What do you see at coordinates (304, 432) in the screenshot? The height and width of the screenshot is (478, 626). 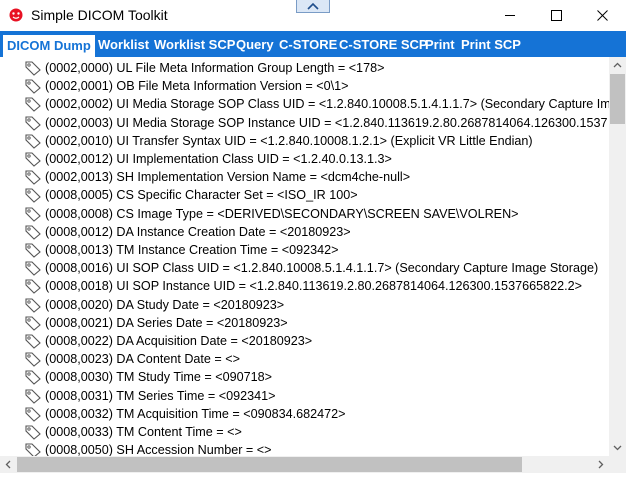 I see `tree-row: (0008,0033) TM Content Time = <>` at bounding box center [304, 432].